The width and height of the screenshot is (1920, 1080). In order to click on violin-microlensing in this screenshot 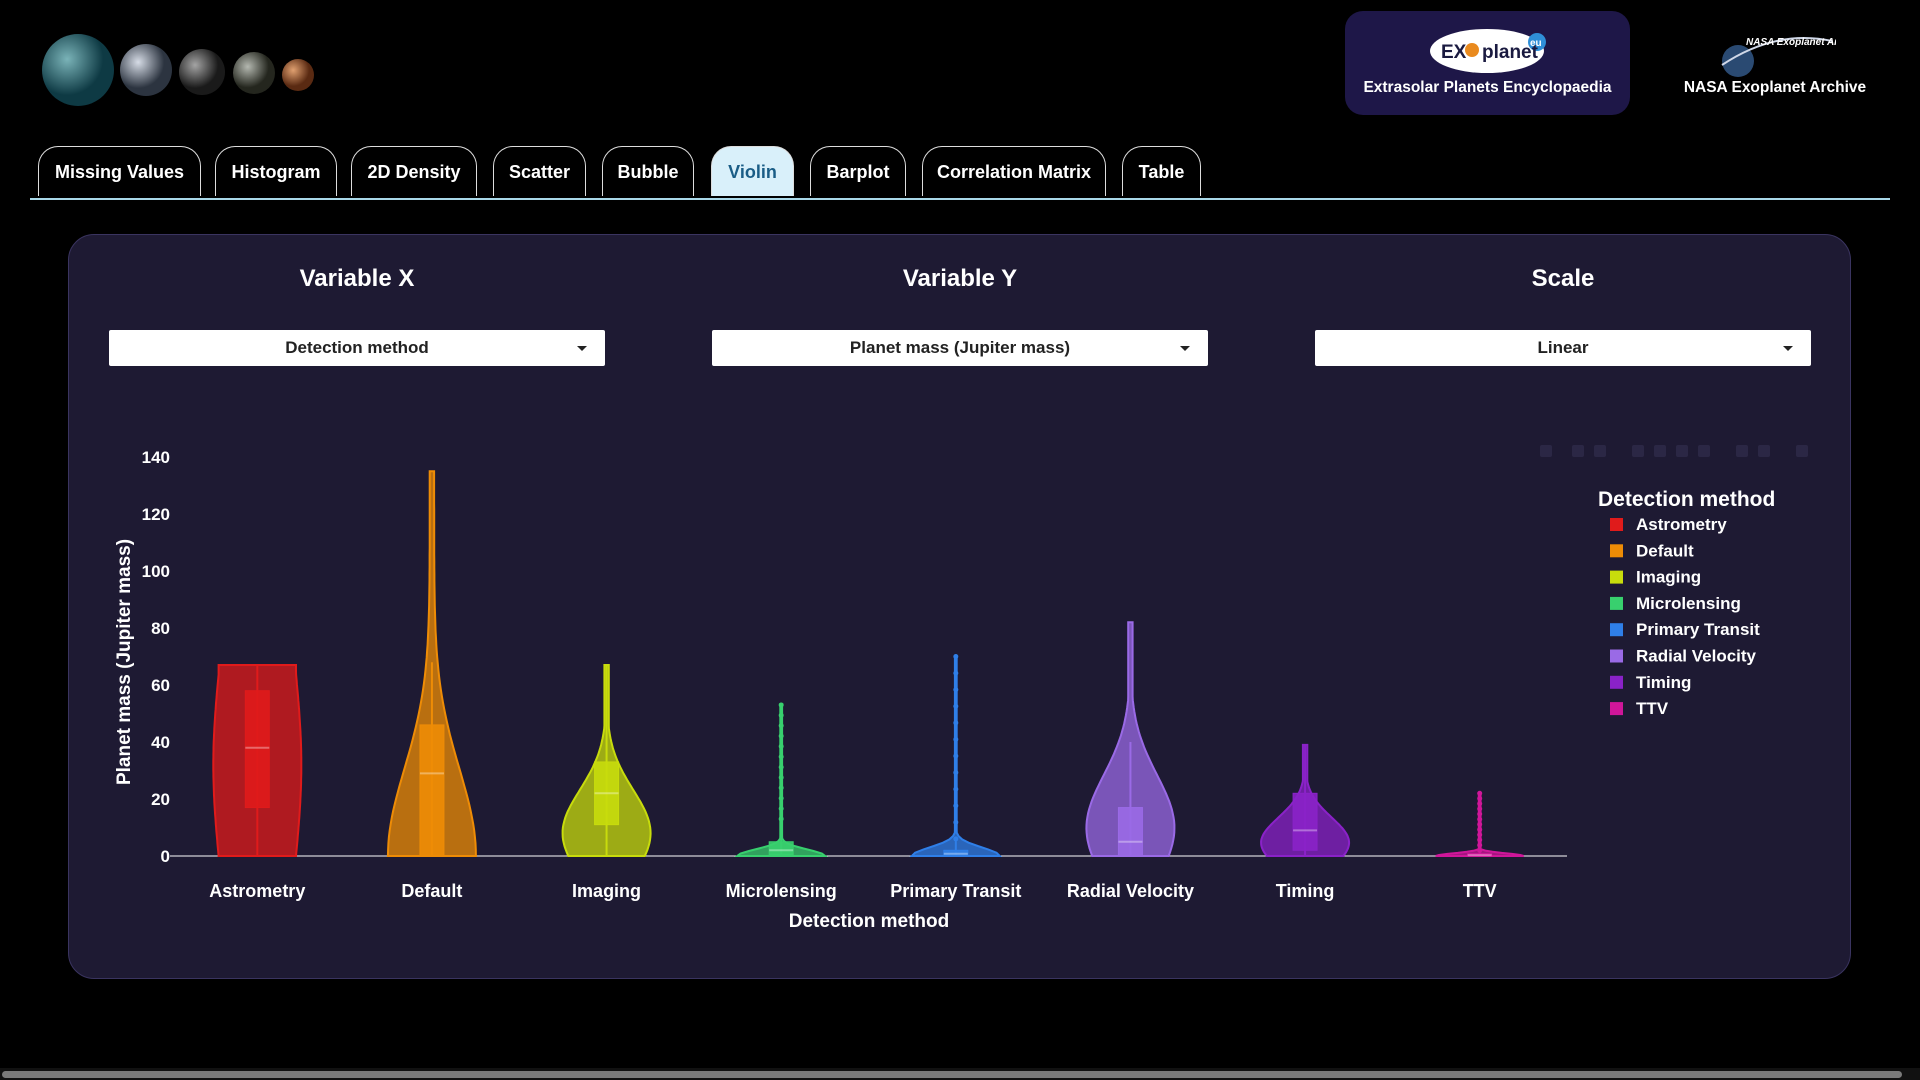, I will do `click(781, 779)`.